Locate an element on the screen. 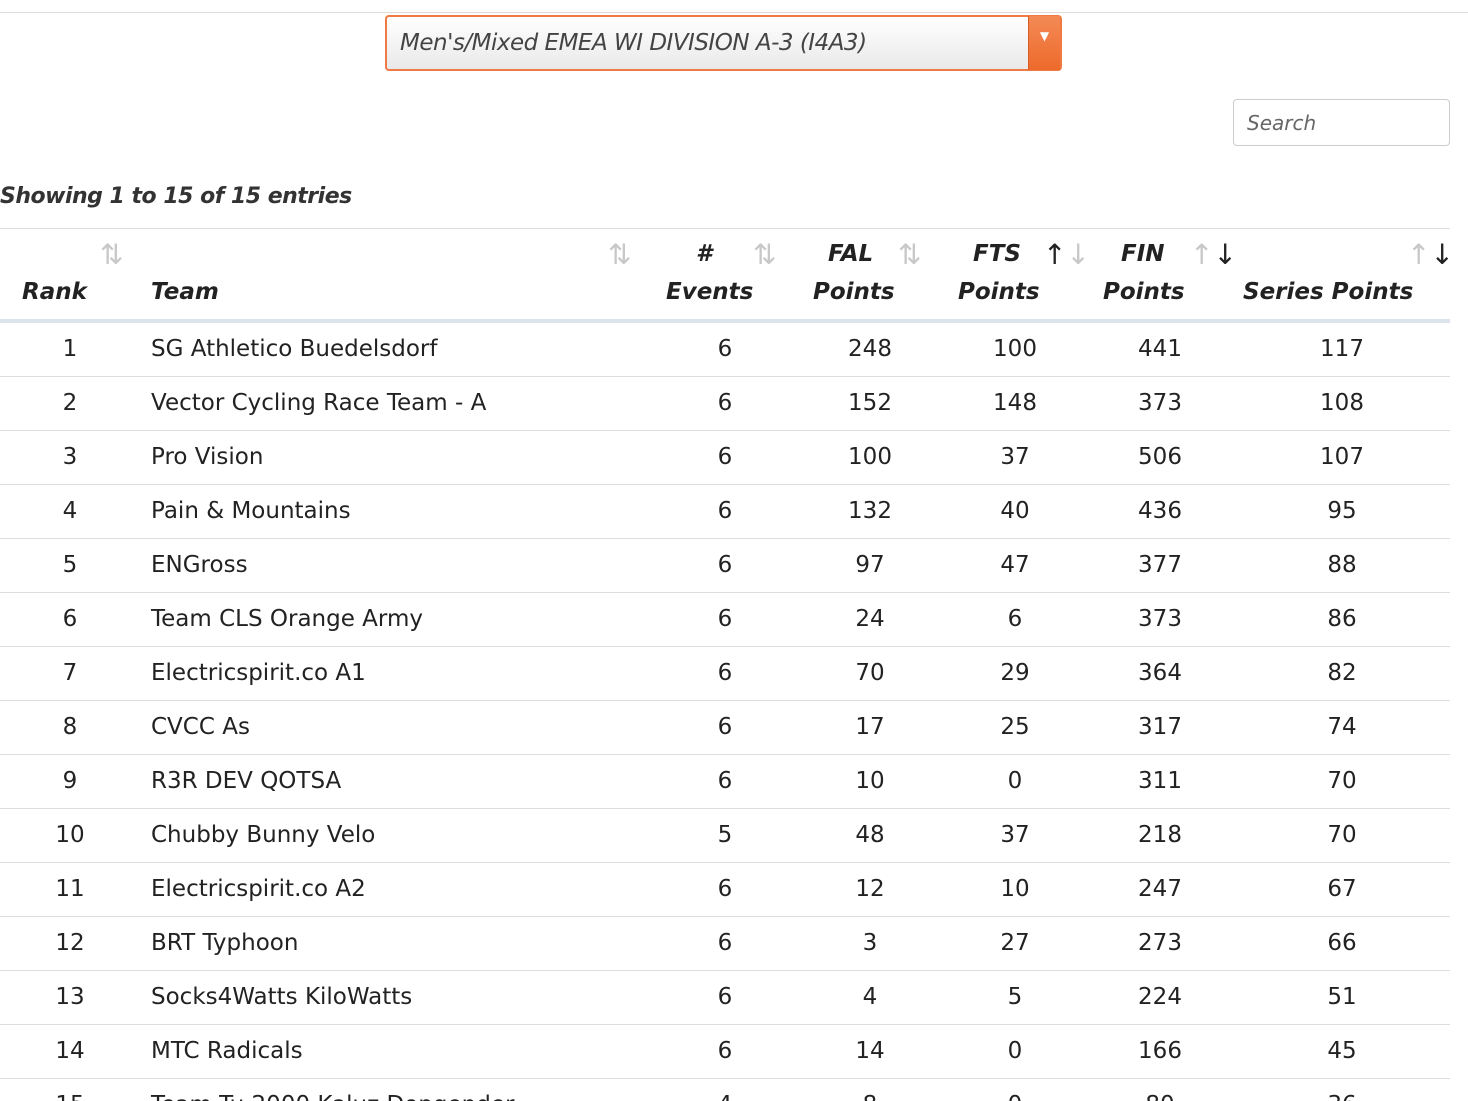  column-label-fts-line2: Points is located at coordinates (999, 292).